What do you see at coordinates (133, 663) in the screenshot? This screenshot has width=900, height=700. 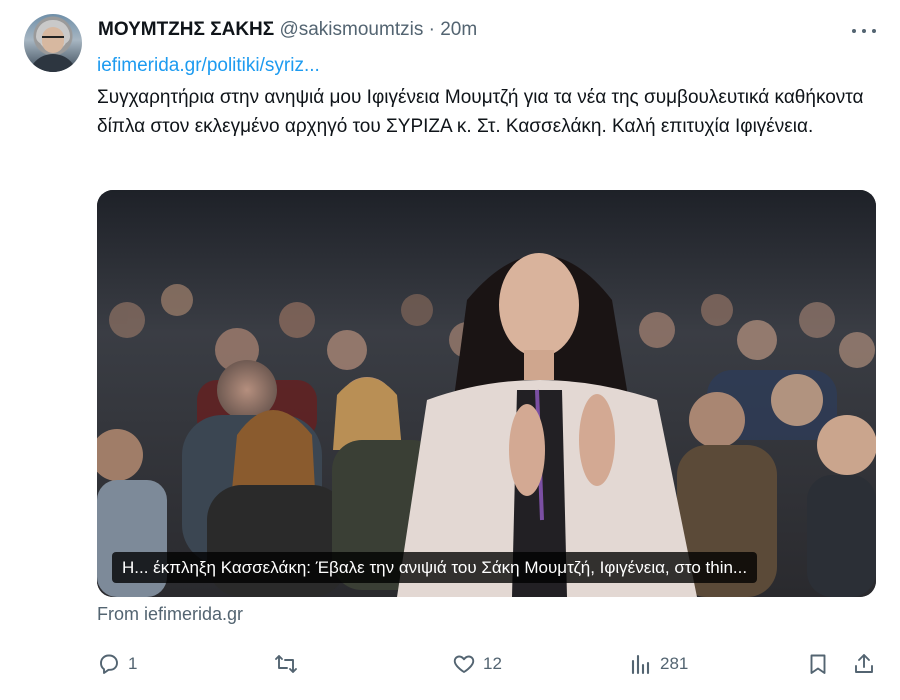 I see `reply-count: 1` at bounding box center [133, 663].